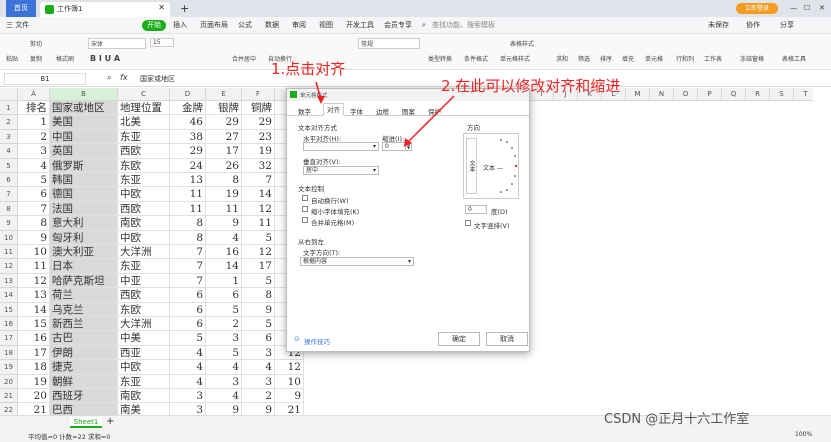  Describe the element at coordinates (224, 94) in the screenshot. I see `column-header: E` at that location.